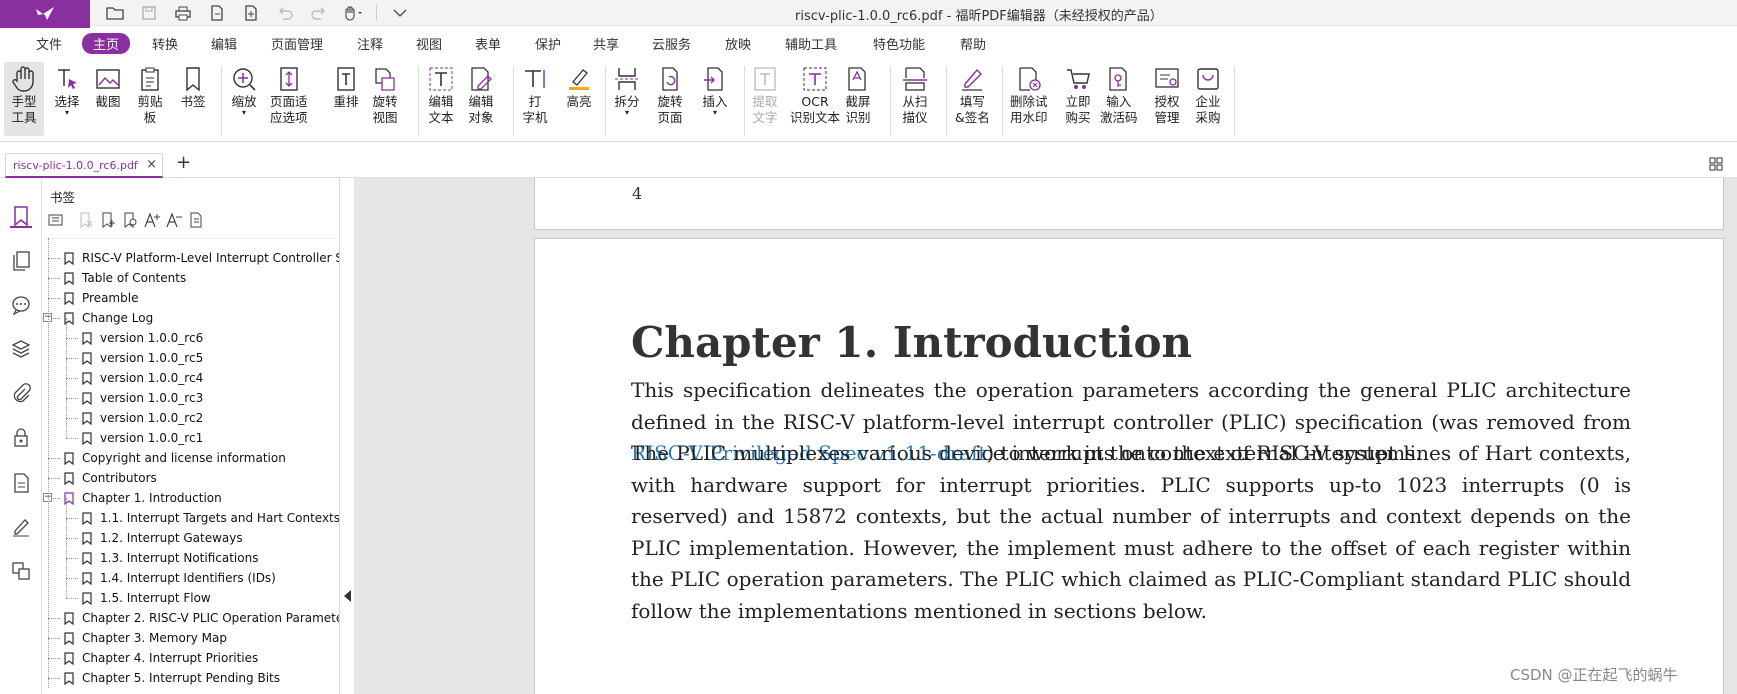  What do you see at coordinates (145, 598) in the screenshot?
I see `bookmark-item: 1.5. Interrupt Flow` at bounding box center [145, 598].